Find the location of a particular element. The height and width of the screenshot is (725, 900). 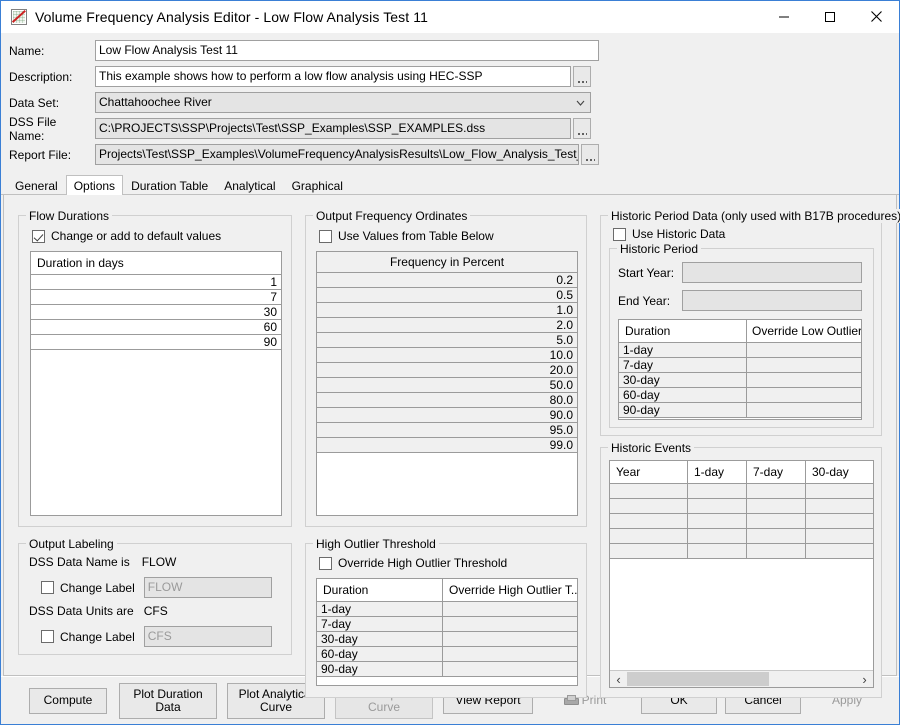

close-button is located at coordinates (876, 17).